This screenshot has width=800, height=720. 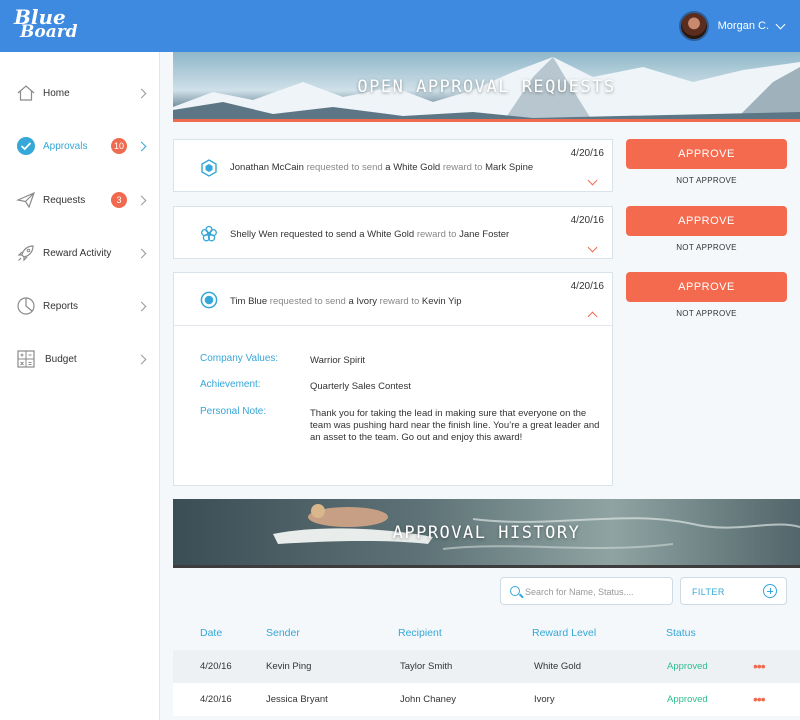 I want to click on approval-history-title: APPROVAL HISTORY, so click(x=486, y=533).